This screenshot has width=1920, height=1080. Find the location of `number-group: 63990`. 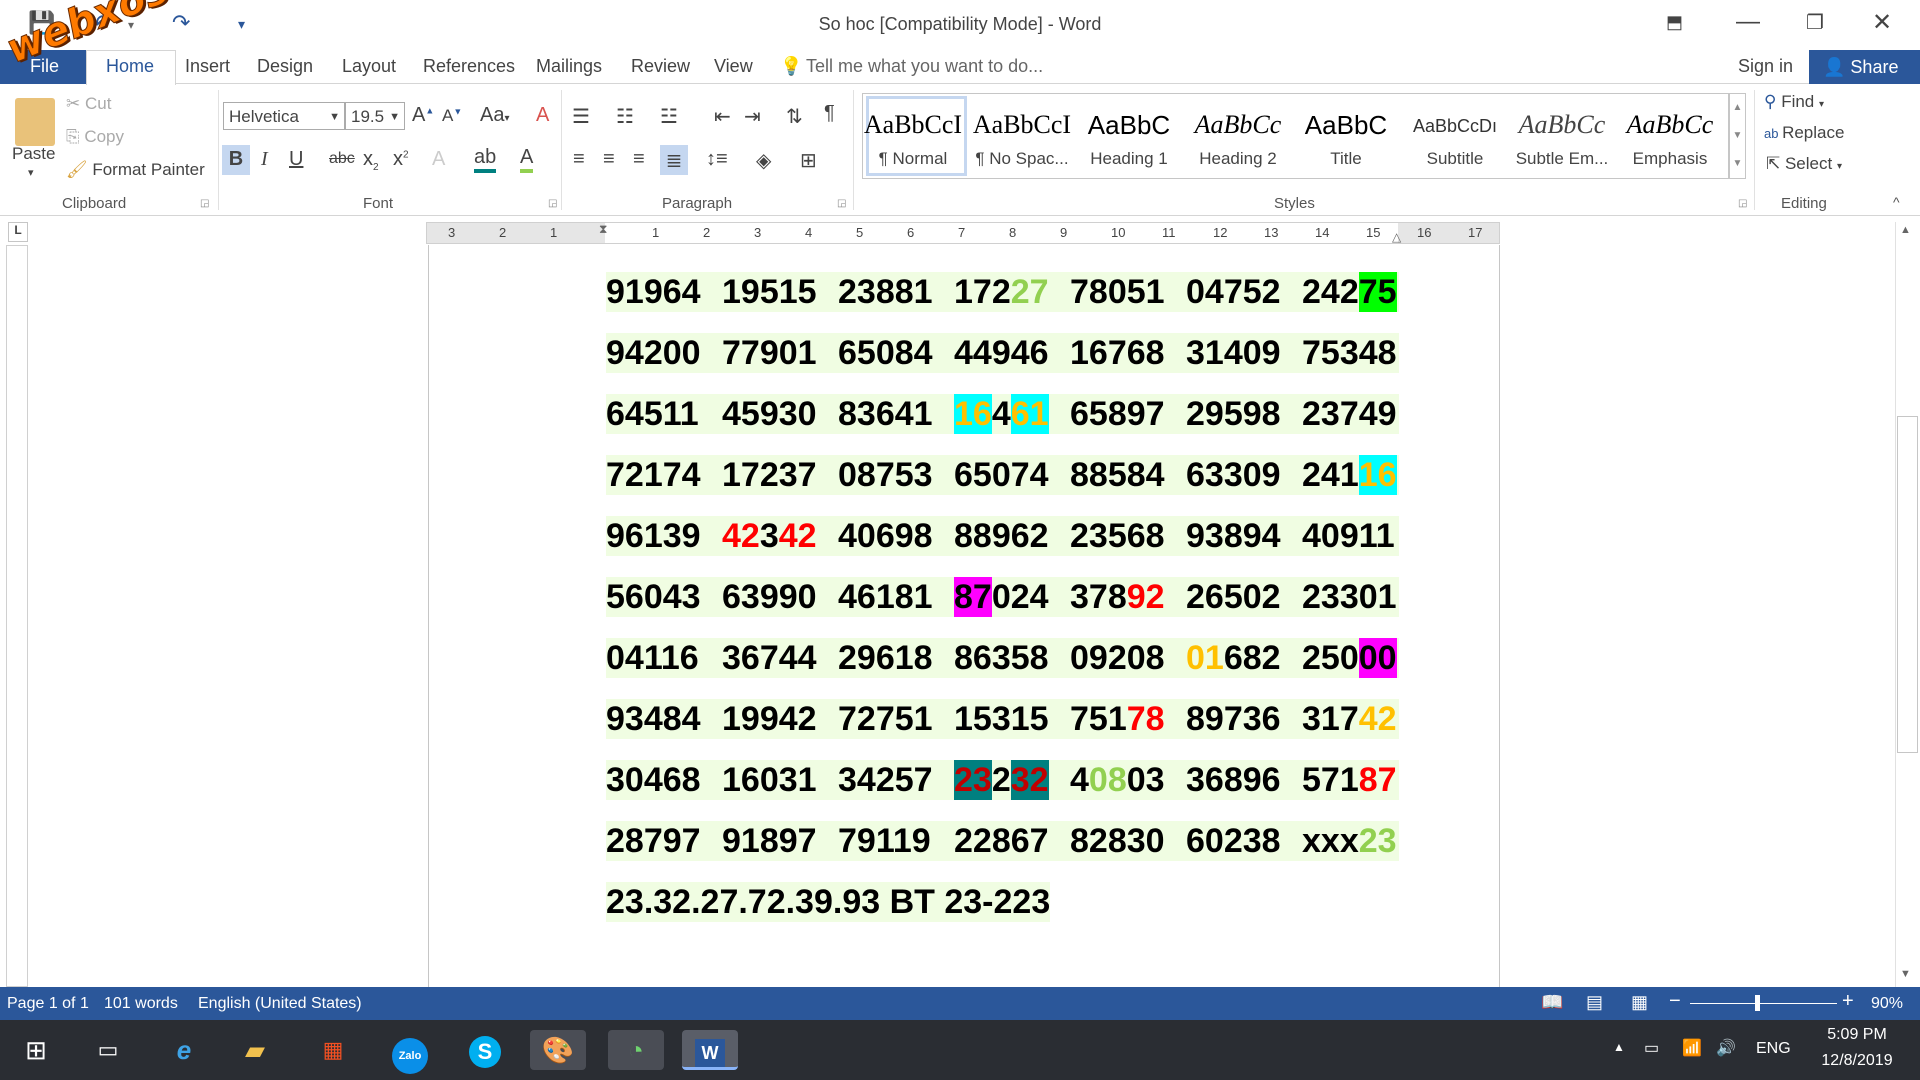

number-group: 63990 is located at coordinates (769, 597).